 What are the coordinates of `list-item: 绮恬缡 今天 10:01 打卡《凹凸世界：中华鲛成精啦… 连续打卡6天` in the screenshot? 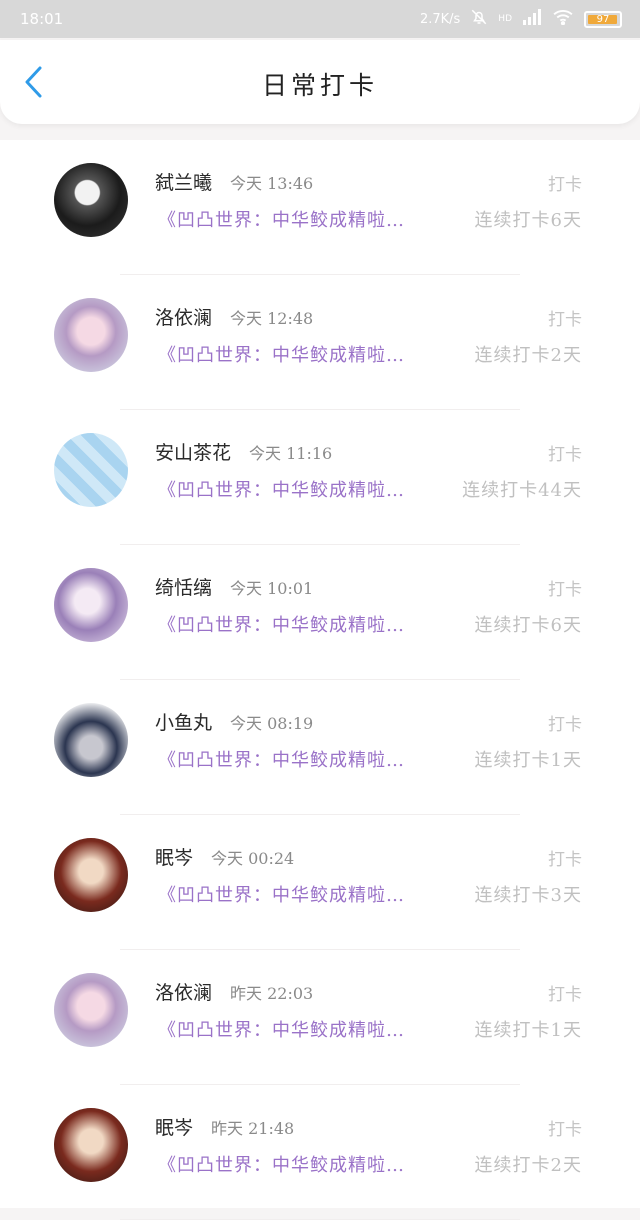 It's located at (320, 612).